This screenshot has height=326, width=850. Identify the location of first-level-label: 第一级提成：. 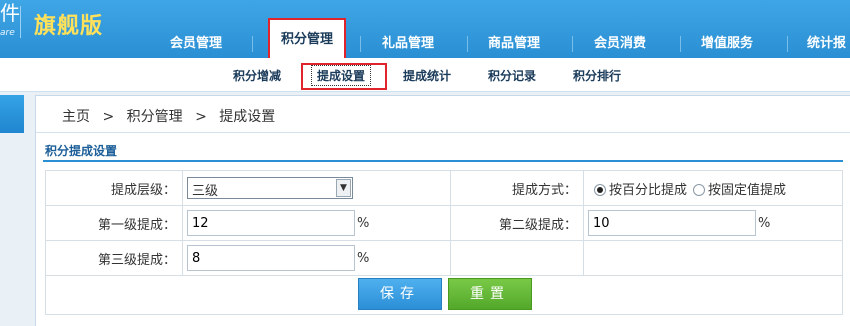
(114, 223).